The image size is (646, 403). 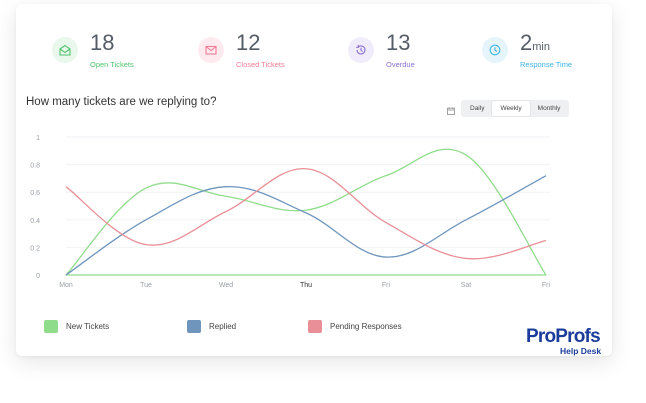 I want to click on legend-item-replied: Replied, so click(x=211, y=326).